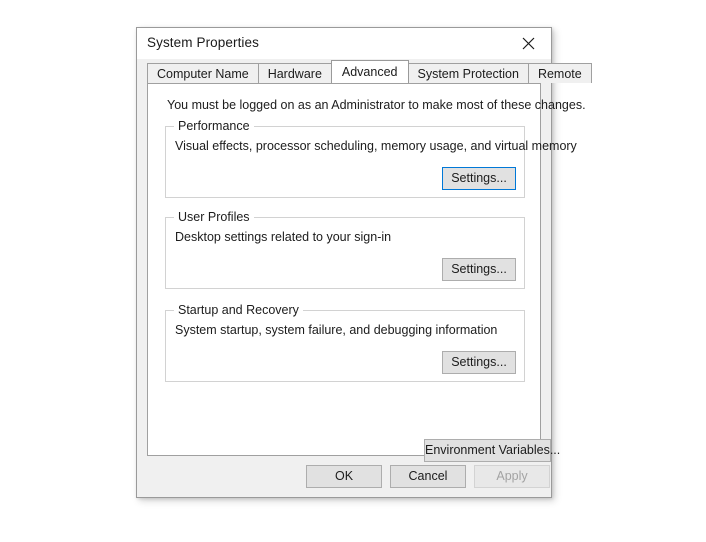 The image size is (706, 542). I want to click on tab-remote: Remote, so click(559, 73).